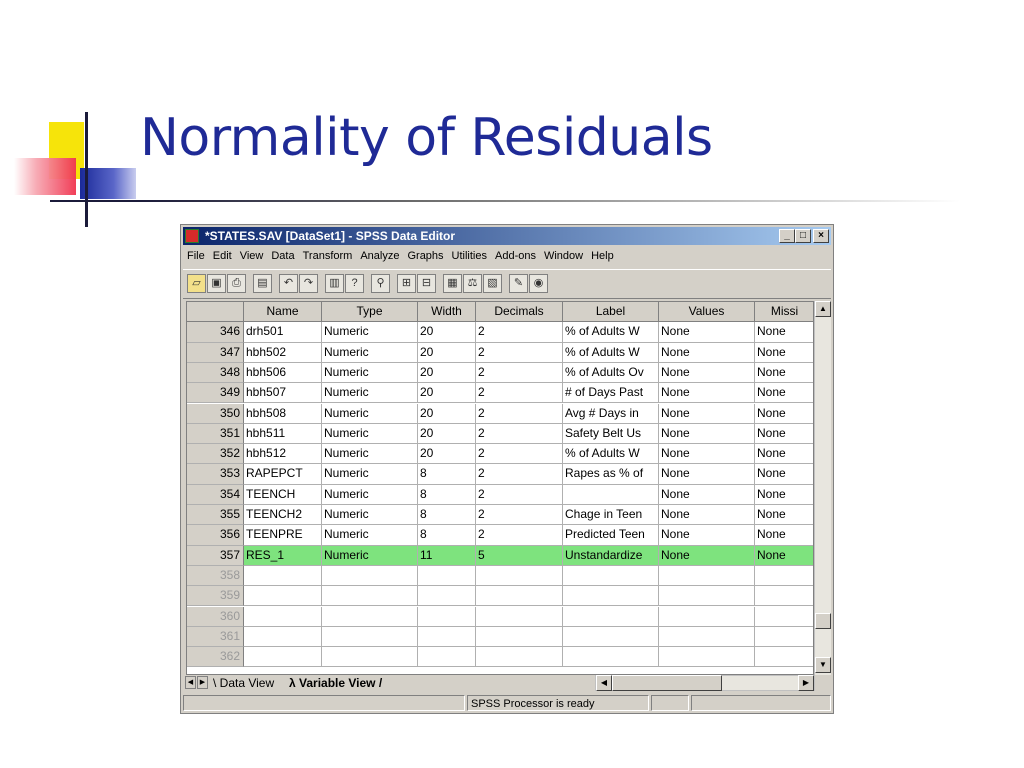 This screenshot has height=768, width=1024. I want to click on scroll-down-arrow-icon: ▼, so click(823, 665).